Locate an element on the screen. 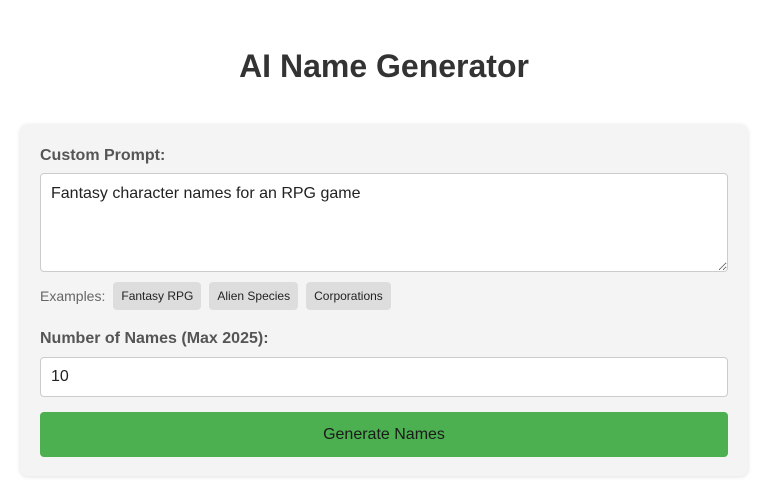 This screenshot has height=480, width=768. number-of-names-label: Number of Names (Max 2025): is located at coordinates (154, 338).